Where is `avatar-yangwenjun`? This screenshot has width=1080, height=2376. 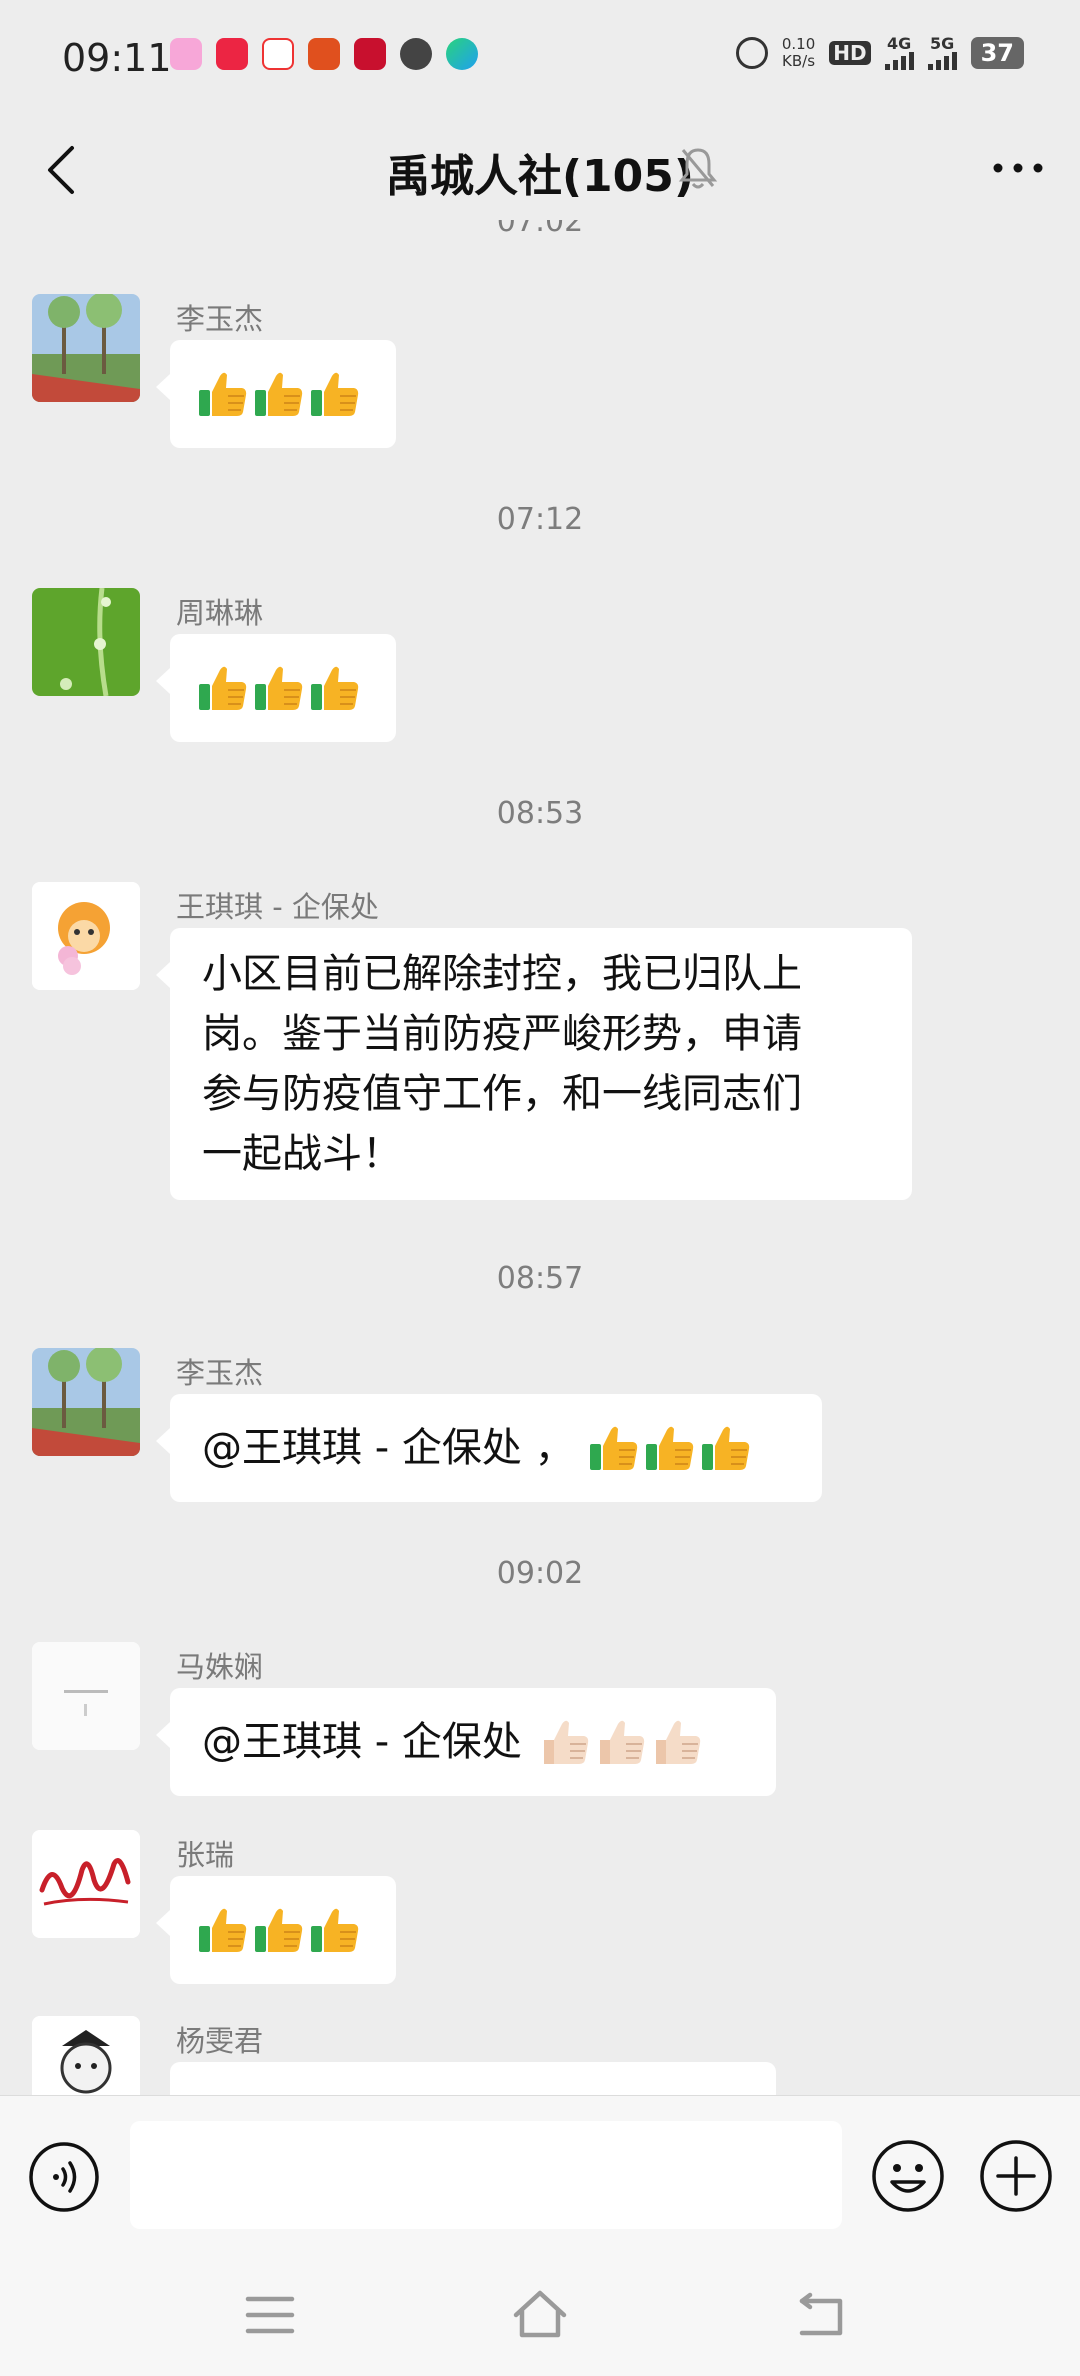
avatar-yangwenjun is located at coordinates (86, 2055).